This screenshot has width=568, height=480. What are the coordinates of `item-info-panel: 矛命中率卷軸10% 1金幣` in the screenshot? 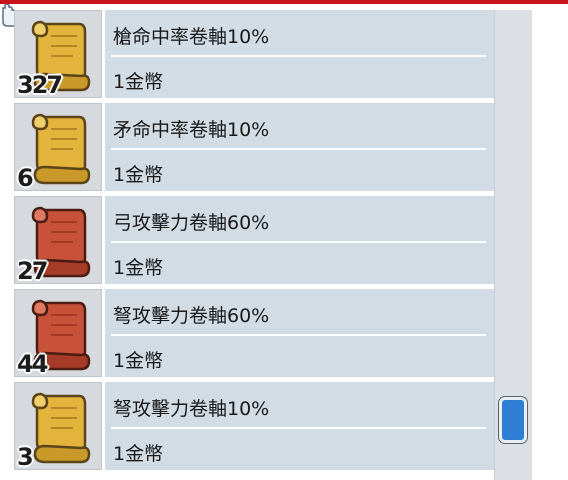 It's located at (299, 147).